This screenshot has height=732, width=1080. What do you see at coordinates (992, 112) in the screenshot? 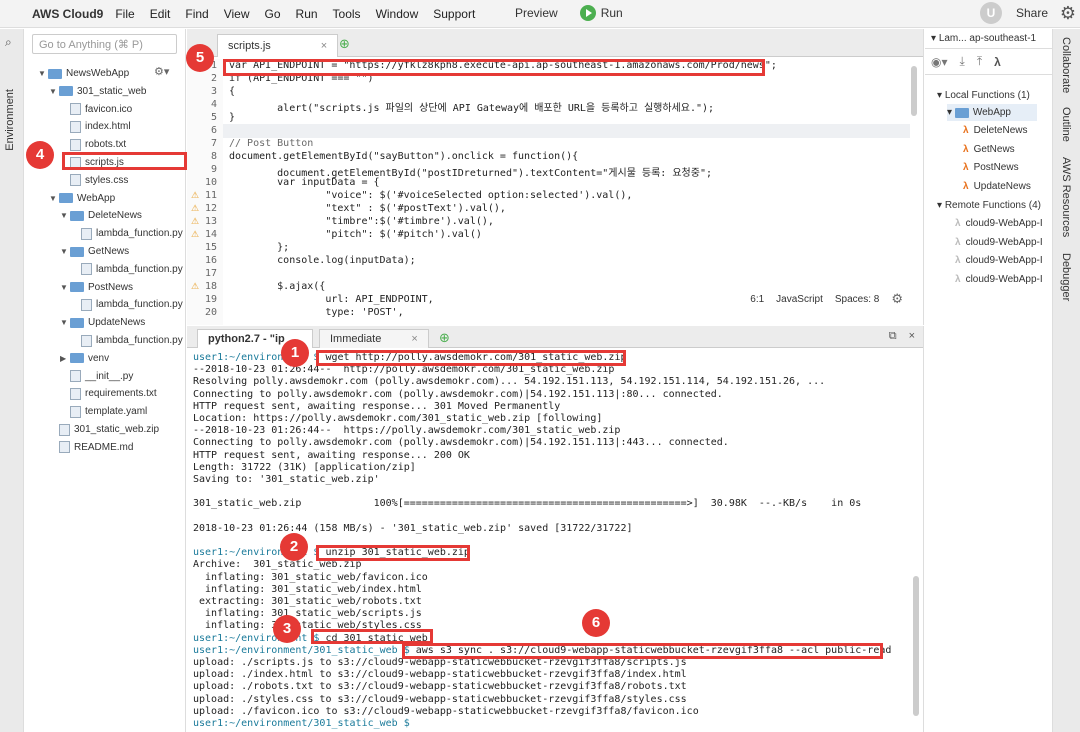
I see `webapp-node: ▾ WebApp` at bounding box center [992, 112].